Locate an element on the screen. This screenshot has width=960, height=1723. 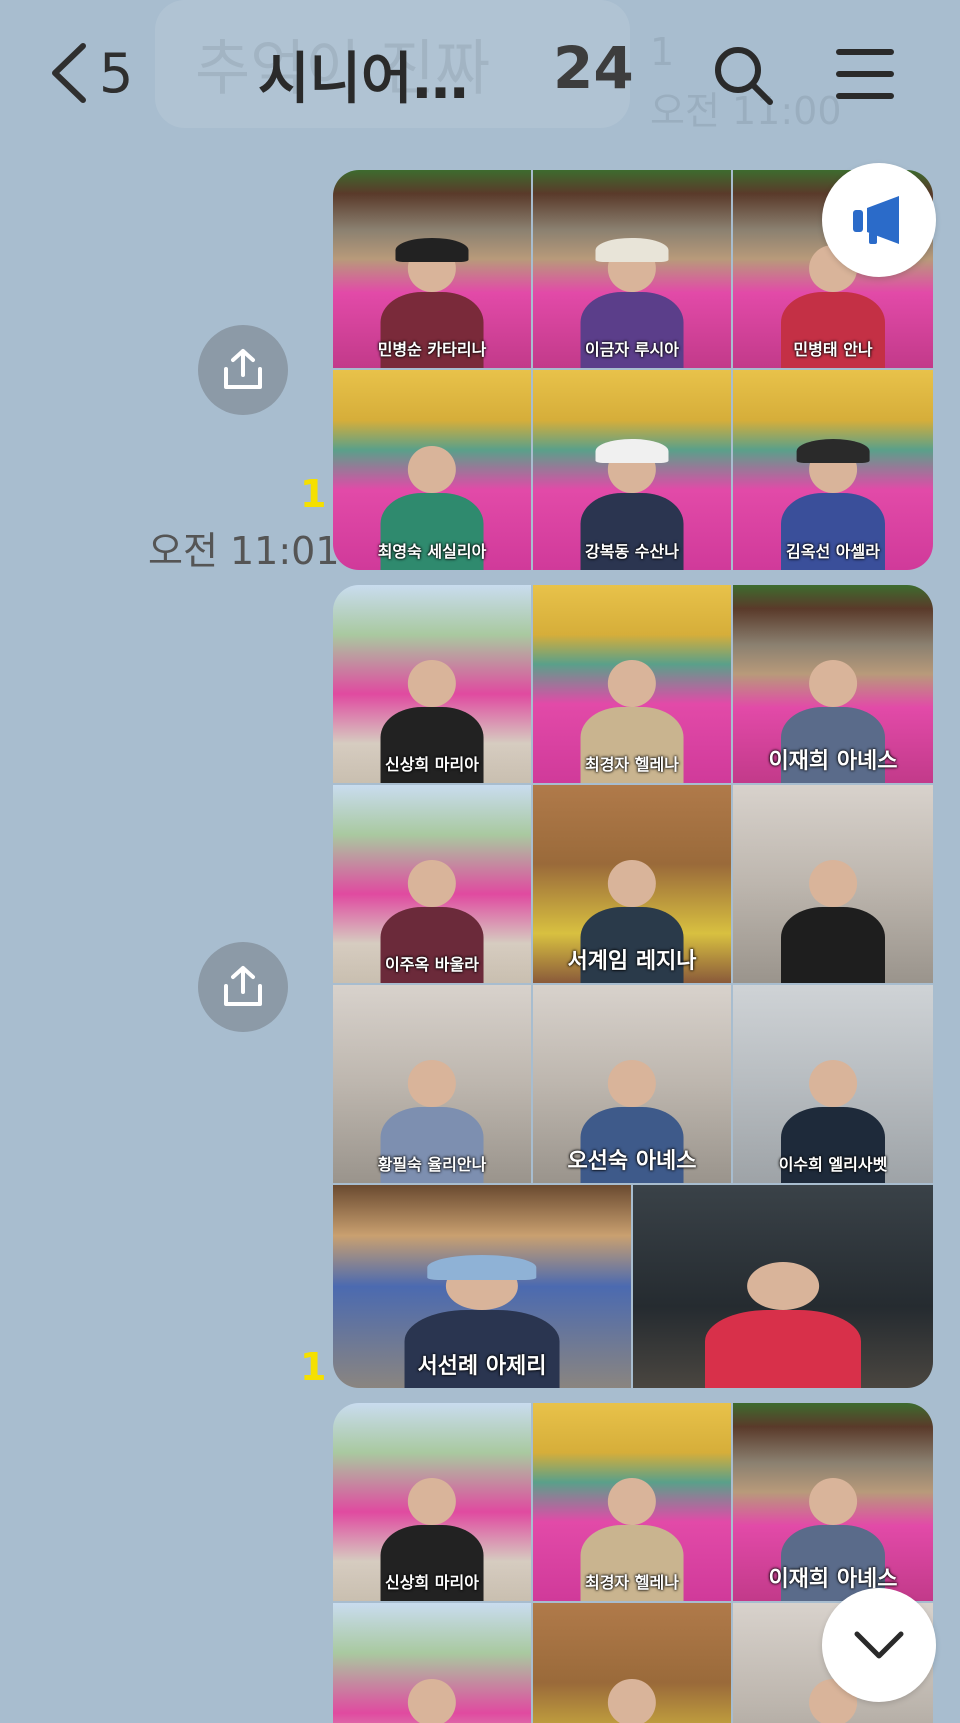
notice-button is located at coordinates (879, 220).